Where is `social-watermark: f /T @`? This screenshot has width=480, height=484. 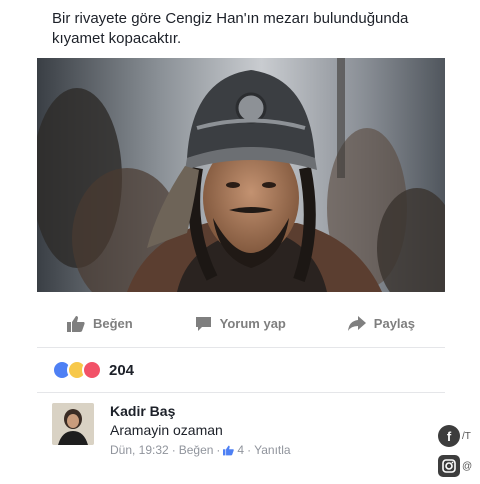 social-watermark: f /T @ is located at coordinates (459, 454).